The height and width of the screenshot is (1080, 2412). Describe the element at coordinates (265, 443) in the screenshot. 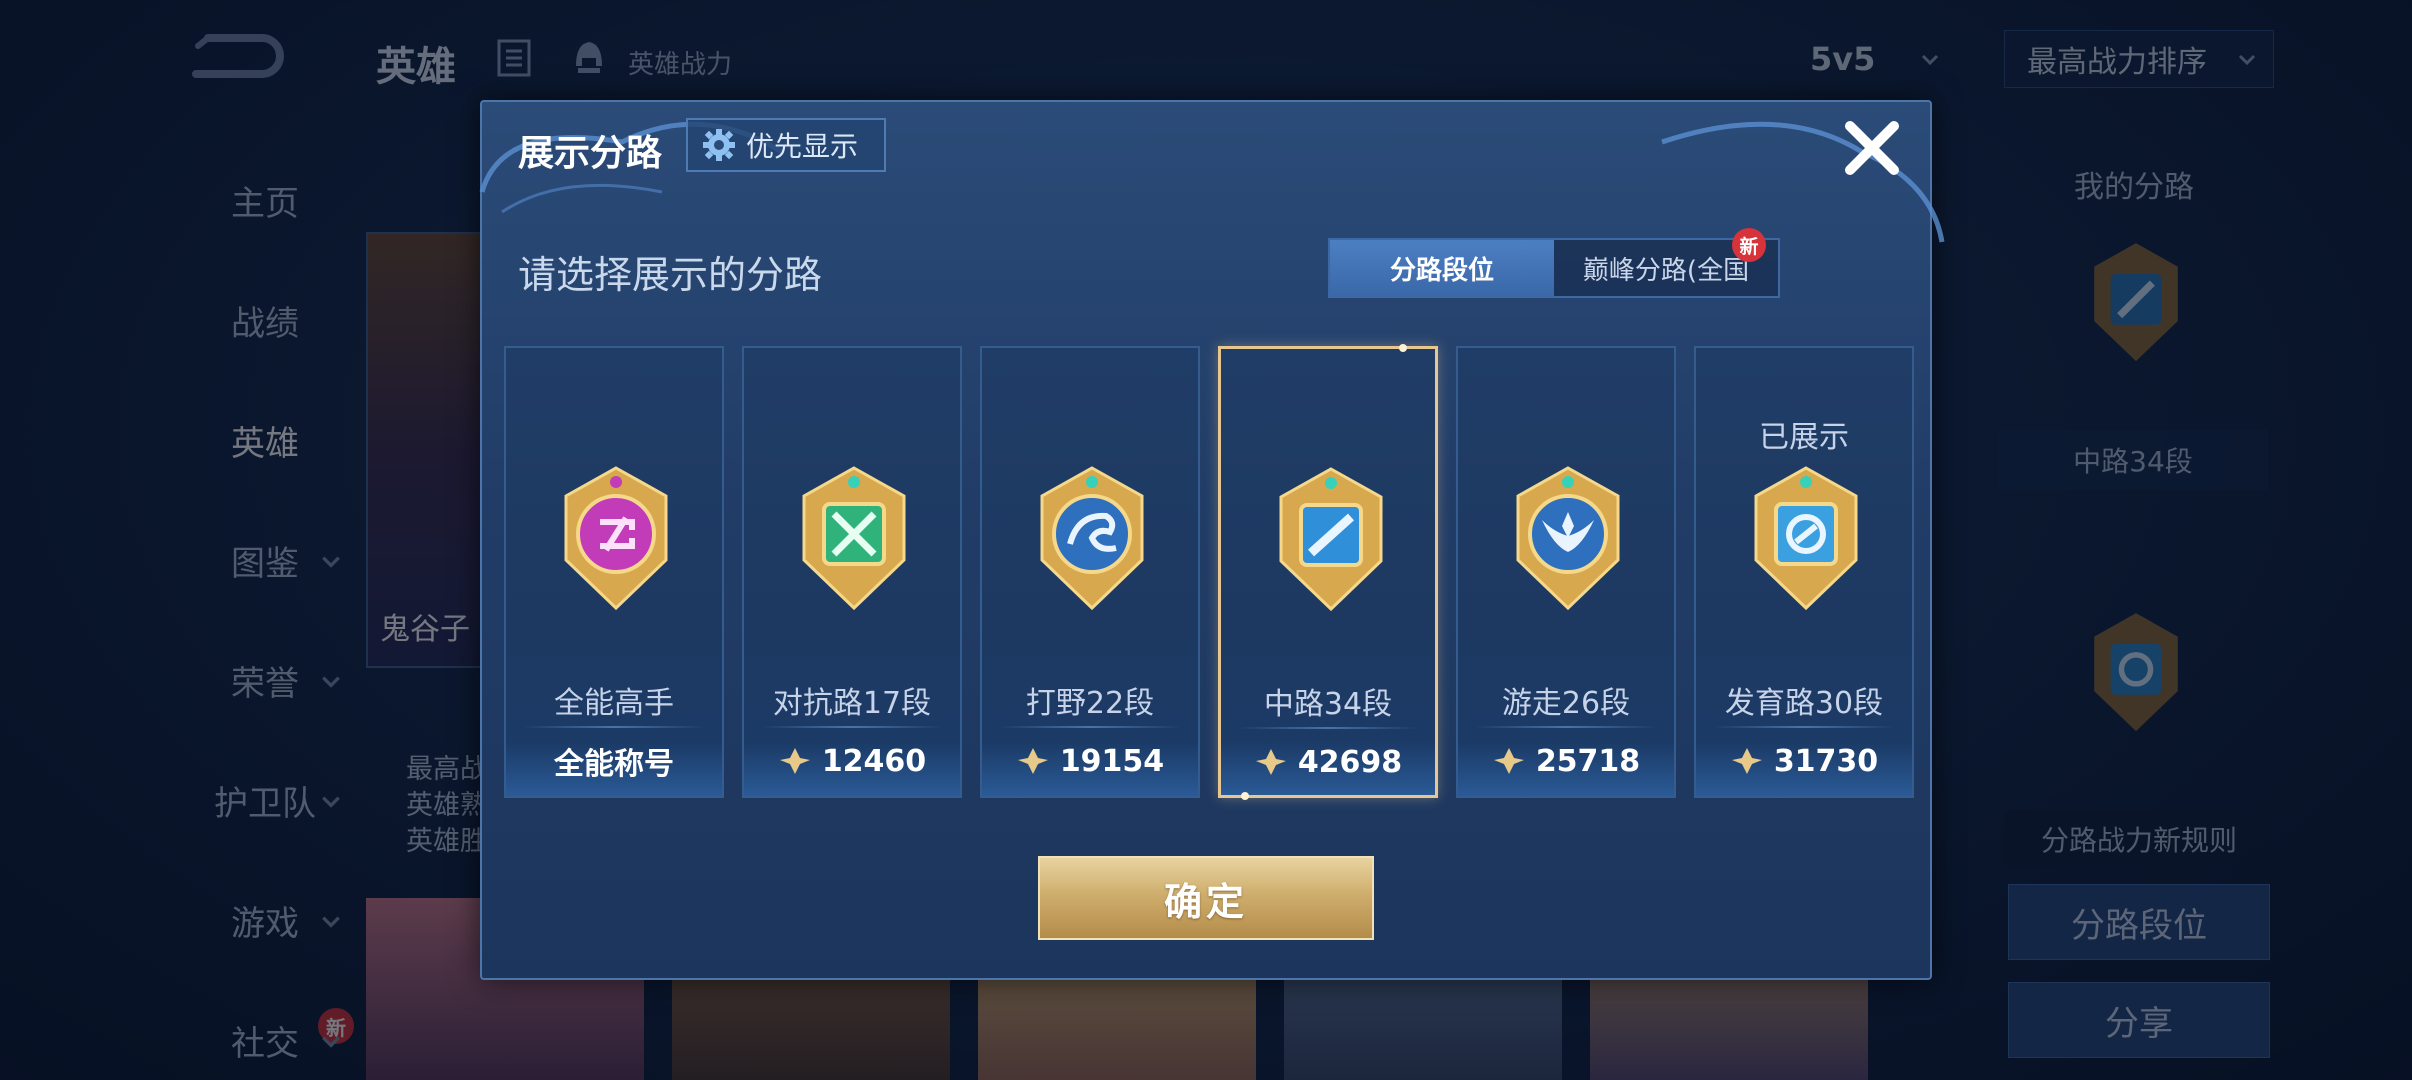

I see `sidebar-item-label: 英雄` at that location.